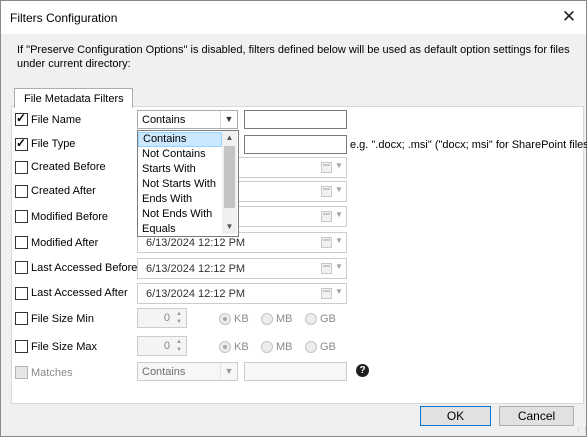 The image size is (587, 437). I want to click on close-icon: ✕, so click(569, 17).